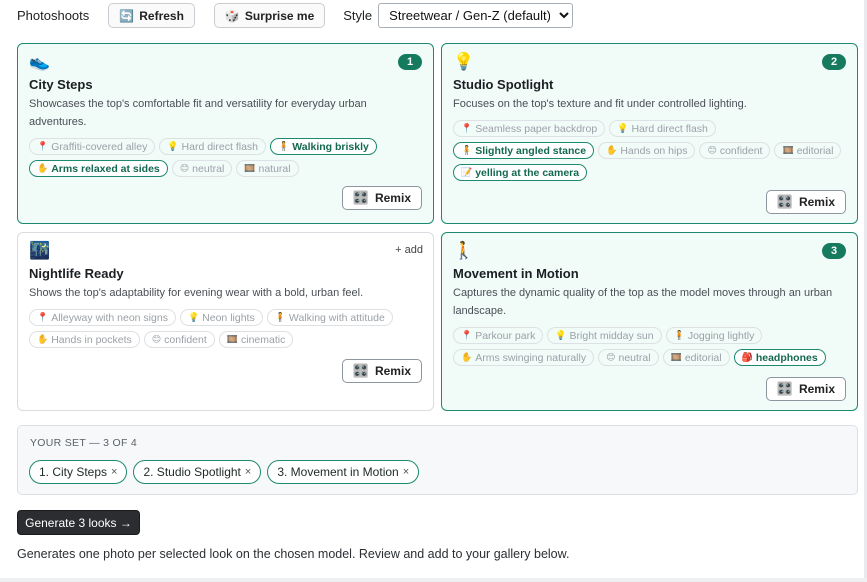  Describe the element at coordinates (433, 580) in the screenshot. I see `bottom-divider` at that location.